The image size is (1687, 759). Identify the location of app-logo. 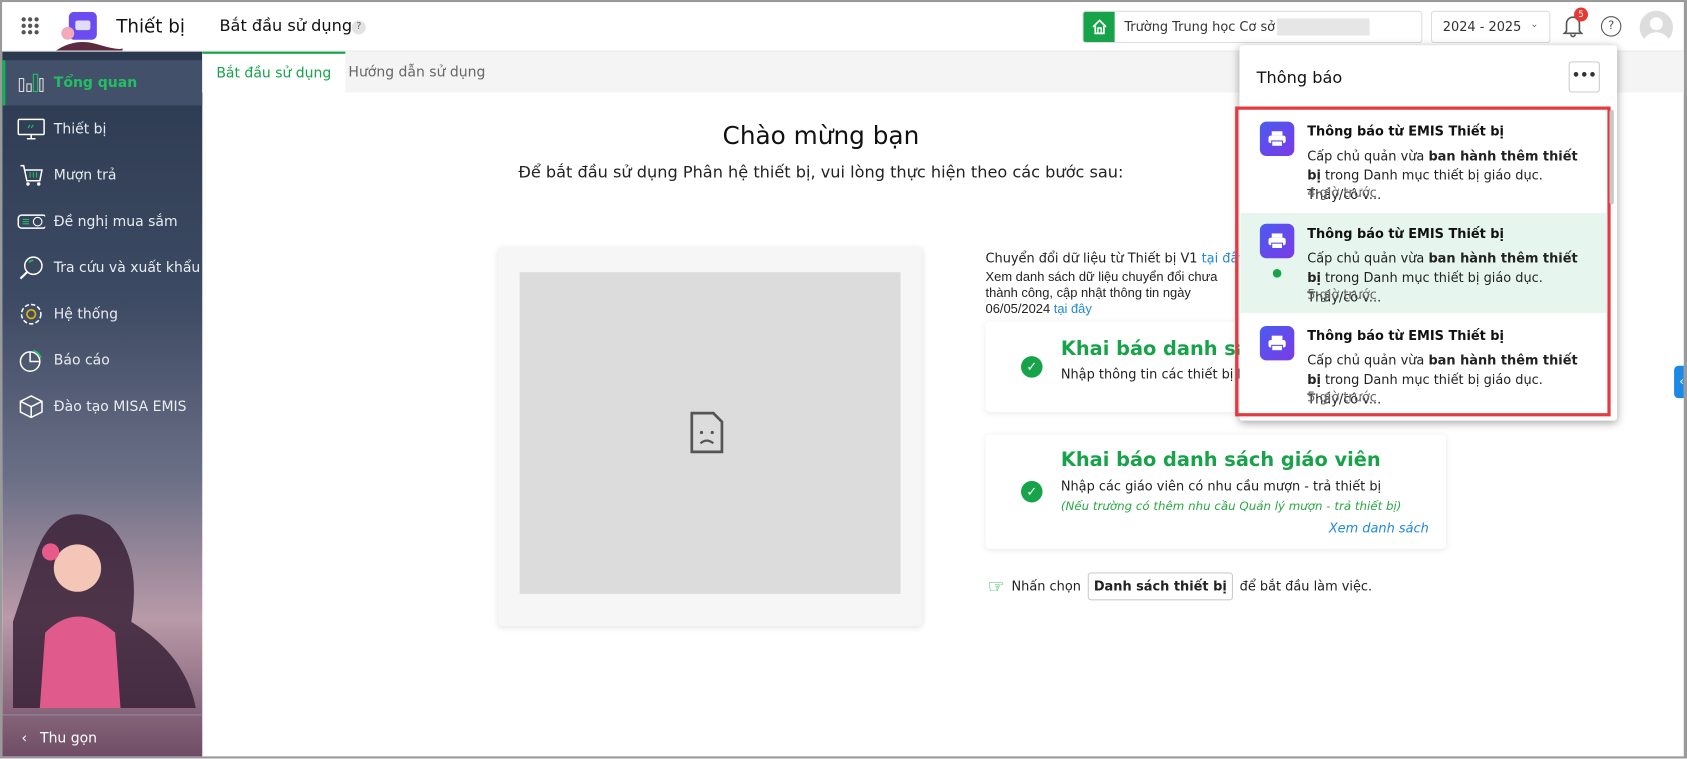
(89, 31).